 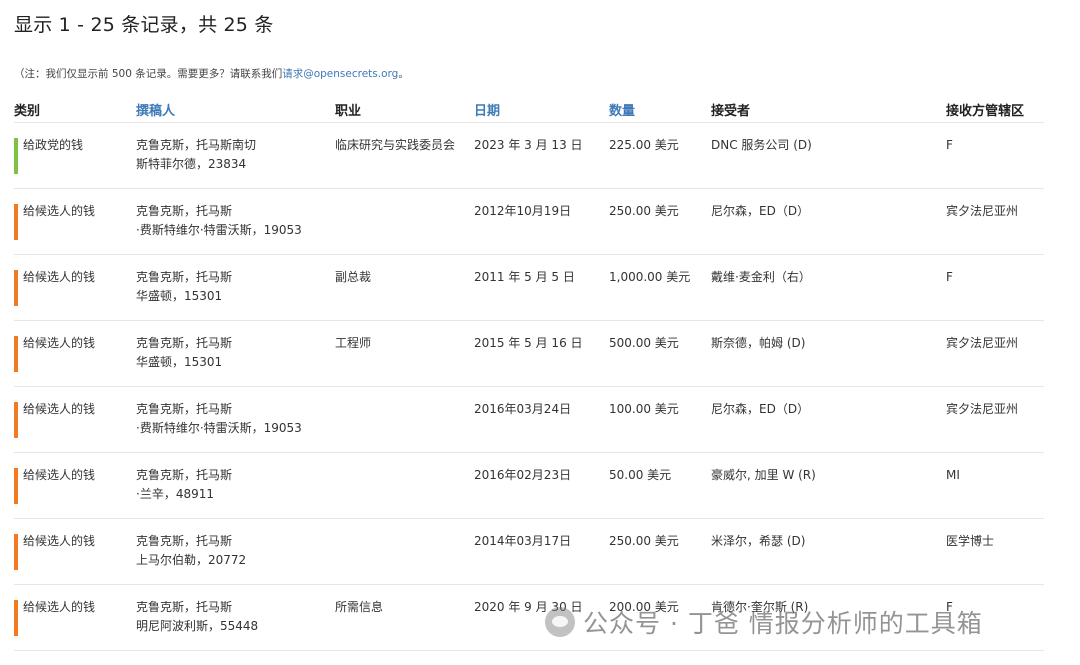 I want to click on contributor-location: ·兰辛，48911, so click(x=175, y=494).